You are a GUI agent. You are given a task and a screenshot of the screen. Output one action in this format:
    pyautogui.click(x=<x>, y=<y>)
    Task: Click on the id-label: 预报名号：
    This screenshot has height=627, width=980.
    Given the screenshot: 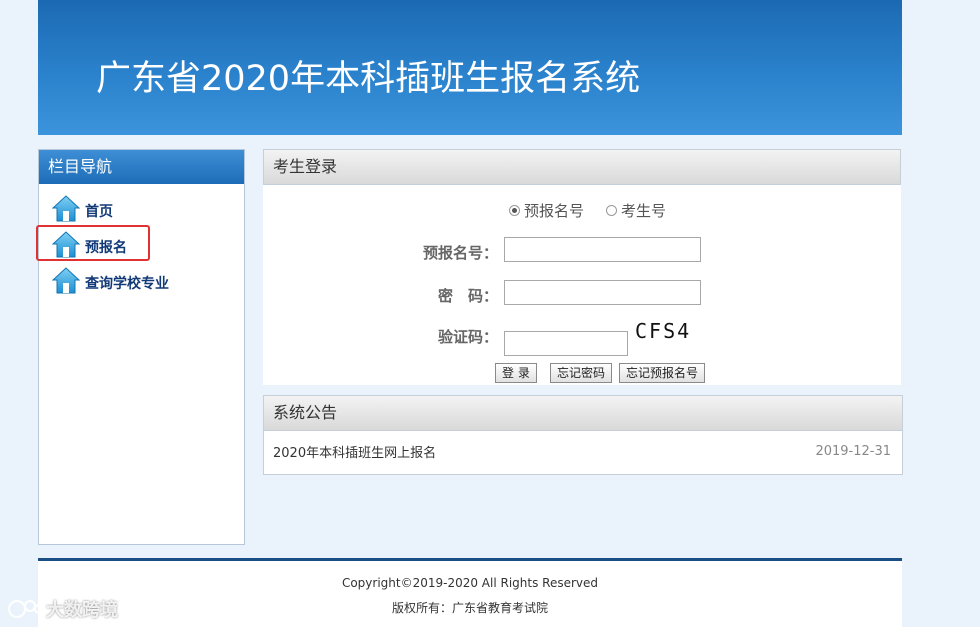 What is the action you would take?
    pyautogui.click(x=460, y=253)
    